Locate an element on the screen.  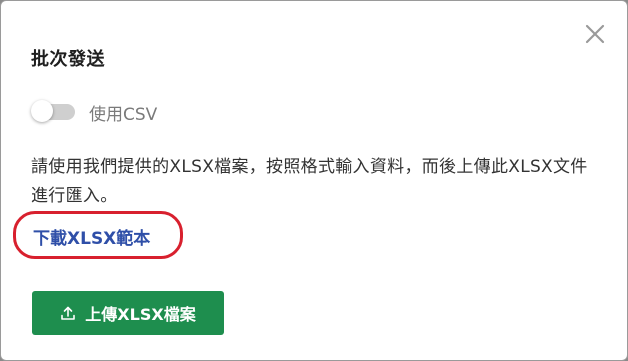
close-icon is located at coordinates (595, 34).